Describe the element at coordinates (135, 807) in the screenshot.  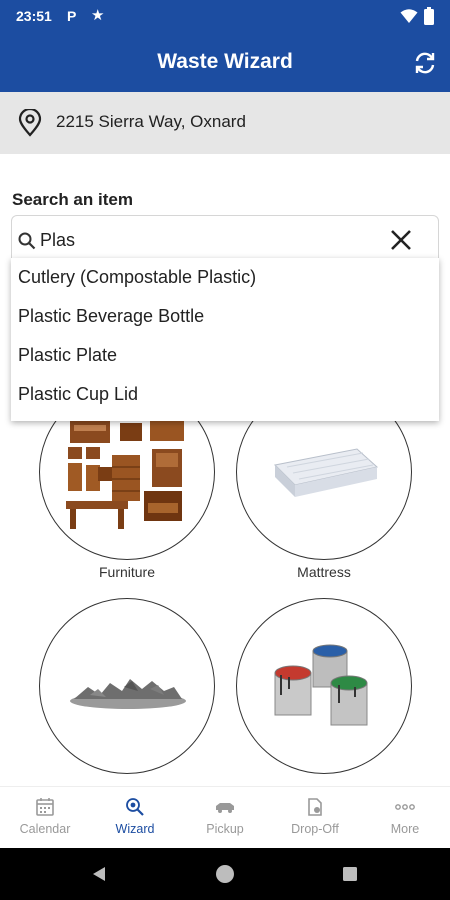
I see `wizard-search-icon` at that location.